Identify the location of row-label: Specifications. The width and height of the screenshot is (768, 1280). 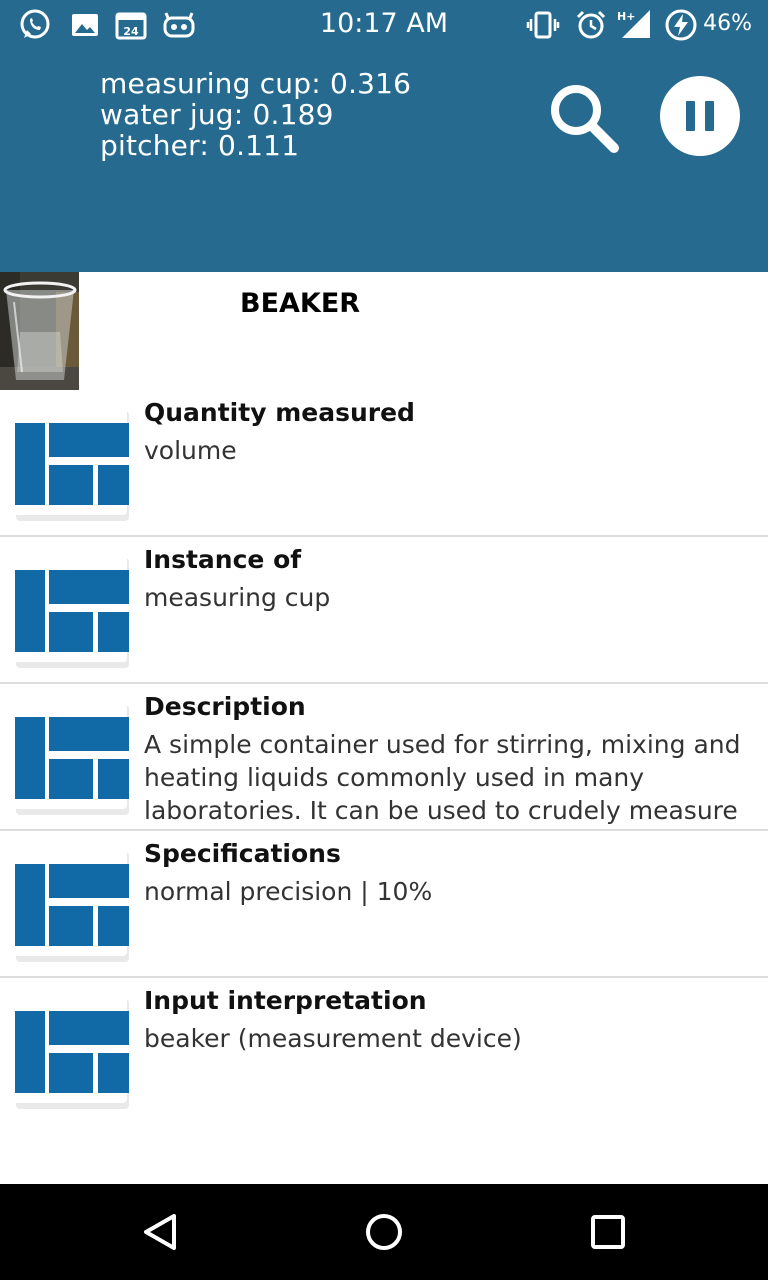
(242, 853).